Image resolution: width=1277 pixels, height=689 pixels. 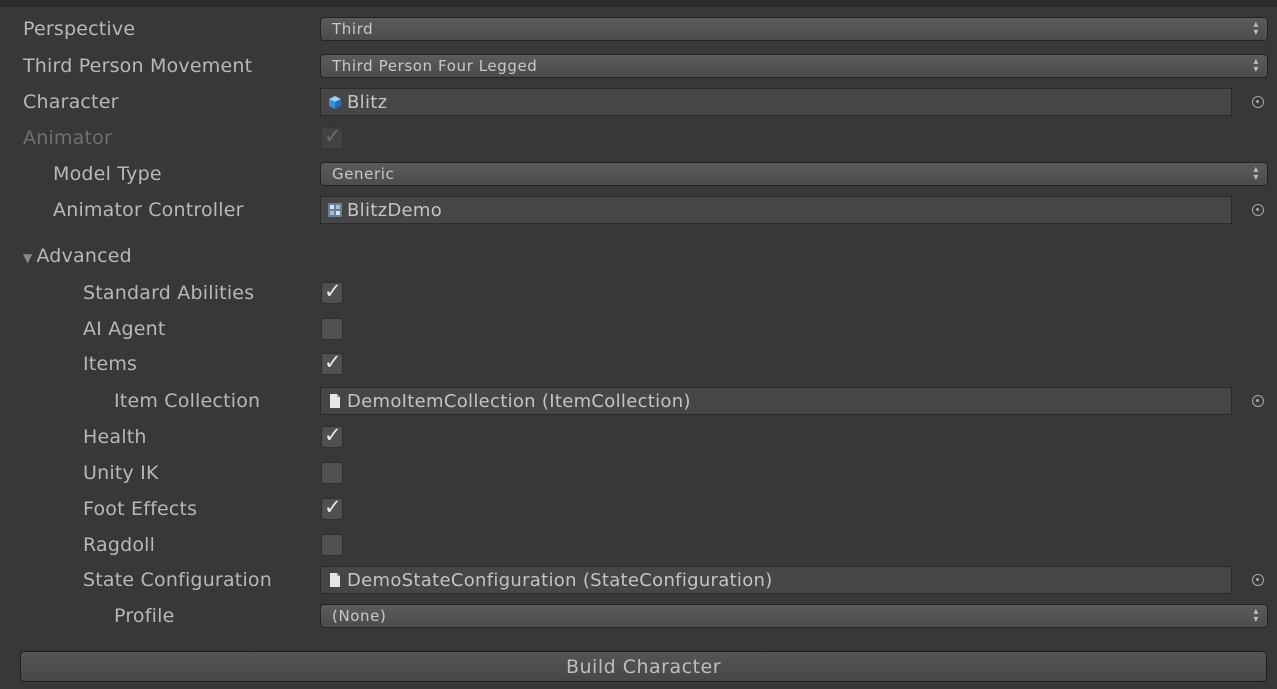 I want to click on unity-ik-checkbox, so click(x=332, y=473).